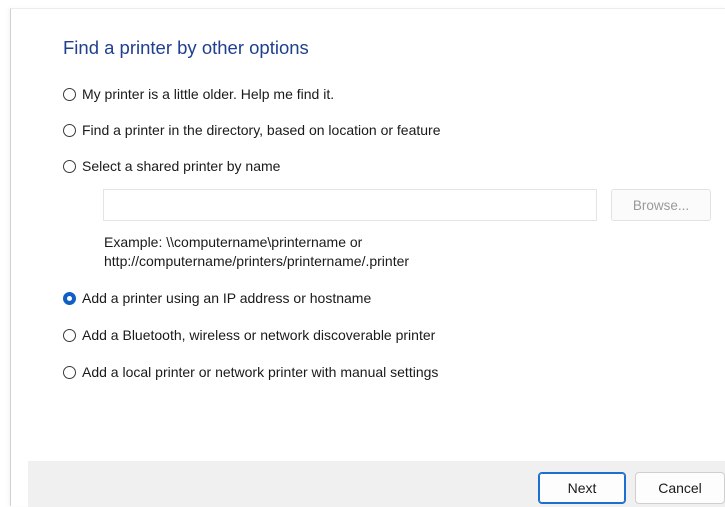 The image size is (725, 507). I want to click on next-button: Next, so click(582, 488).